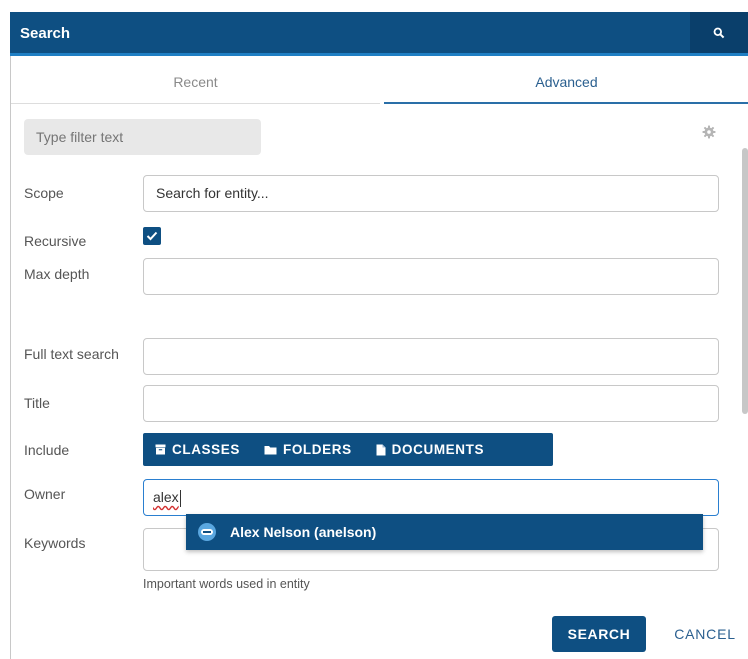 This screenshot has width=748, height=659. What do you see at coordinates (207, 532) in the screenshot?
I see `user-avatar-icon` at bounding box center [207, 532].